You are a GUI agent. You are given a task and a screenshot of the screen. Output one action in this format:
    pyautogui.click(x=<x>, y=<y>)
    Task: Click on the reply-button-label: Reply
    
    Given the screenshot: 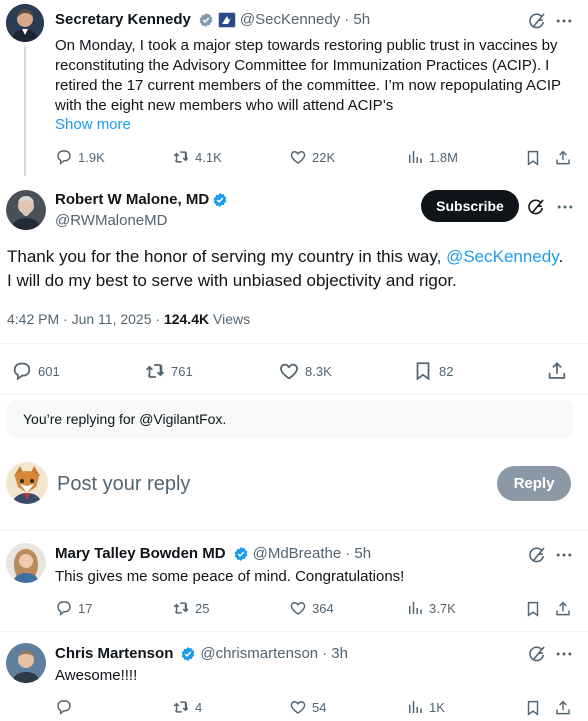 What is the action you would take?
    pyautogui.click(x=534, y=483)
    